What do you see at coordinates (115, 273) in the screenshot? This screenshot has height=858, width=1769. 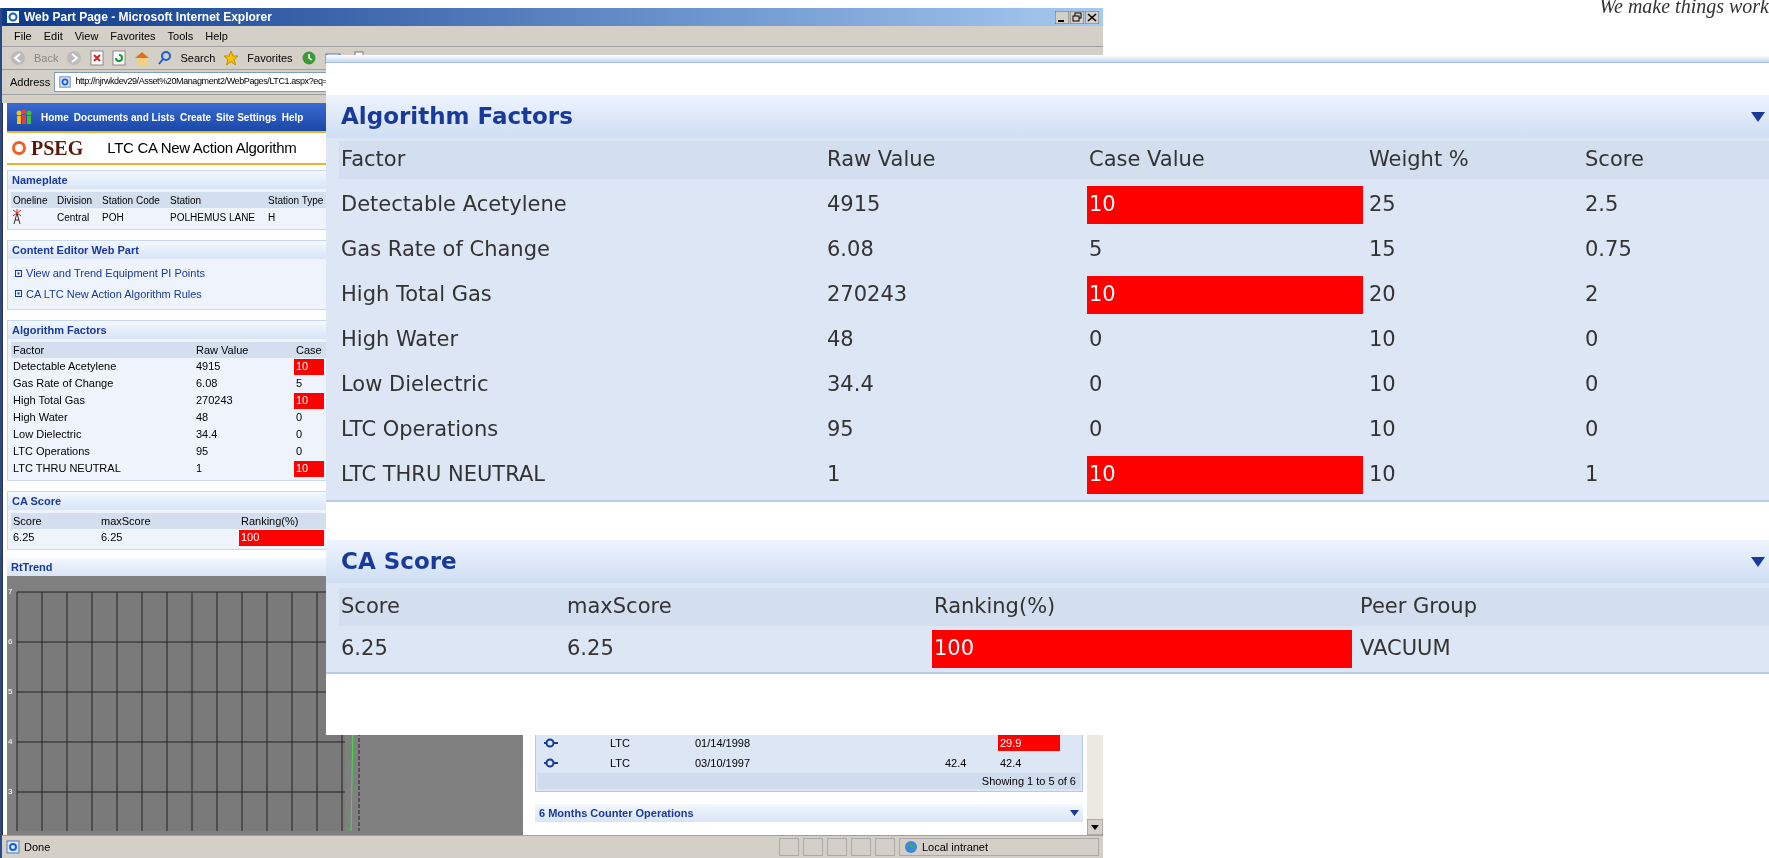 I see `link: View and Trend Equipment PI Points` at bounding box center [115, 273].